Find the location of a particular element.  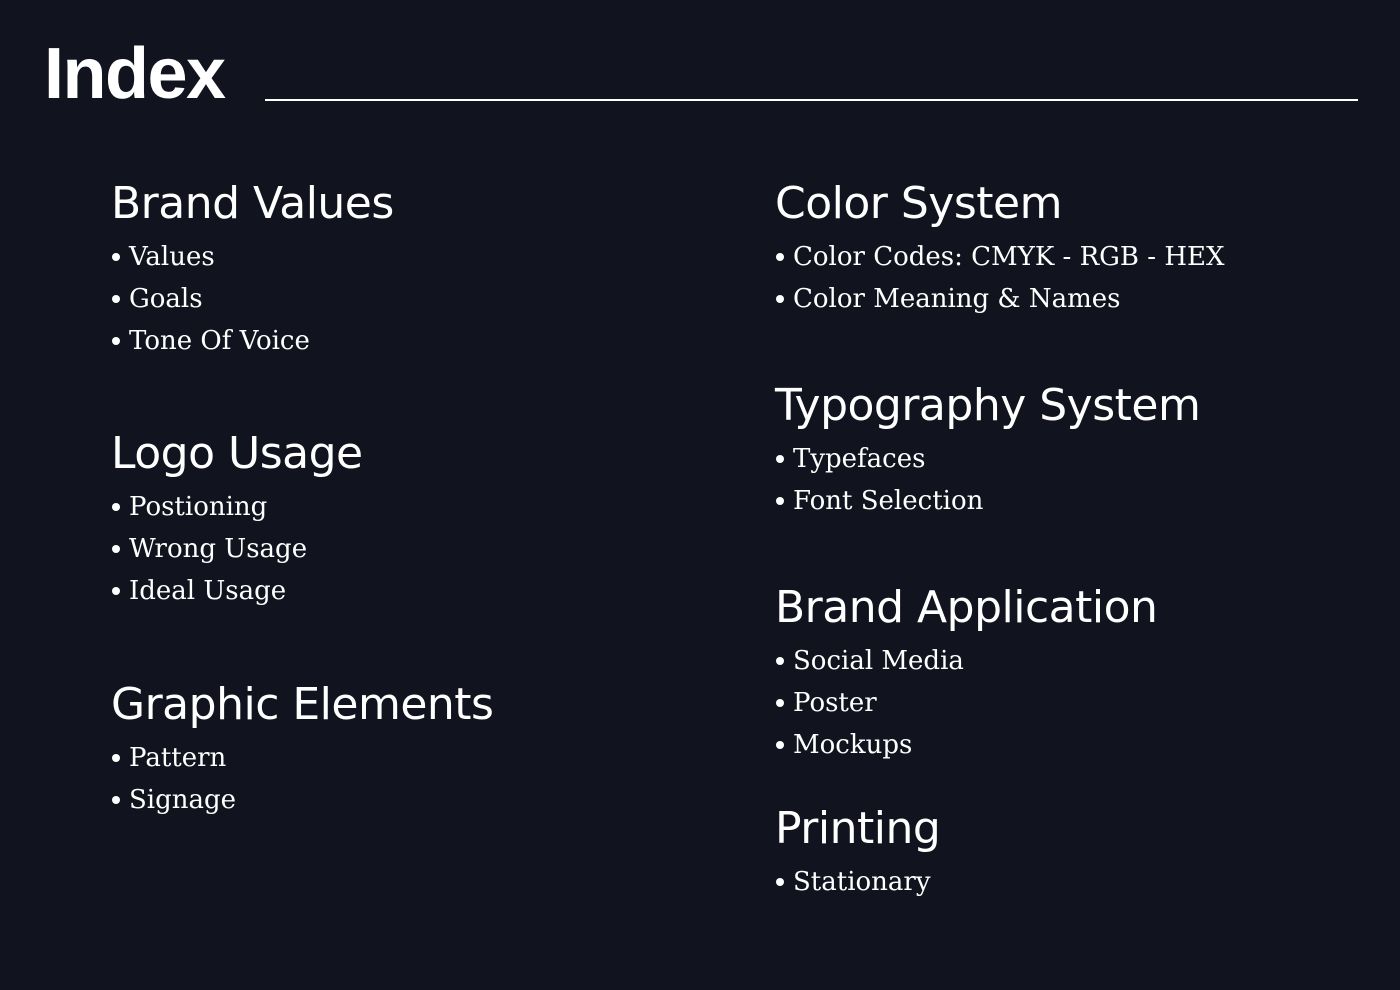

list-item: Mockups is located at coordinates (966, 745).